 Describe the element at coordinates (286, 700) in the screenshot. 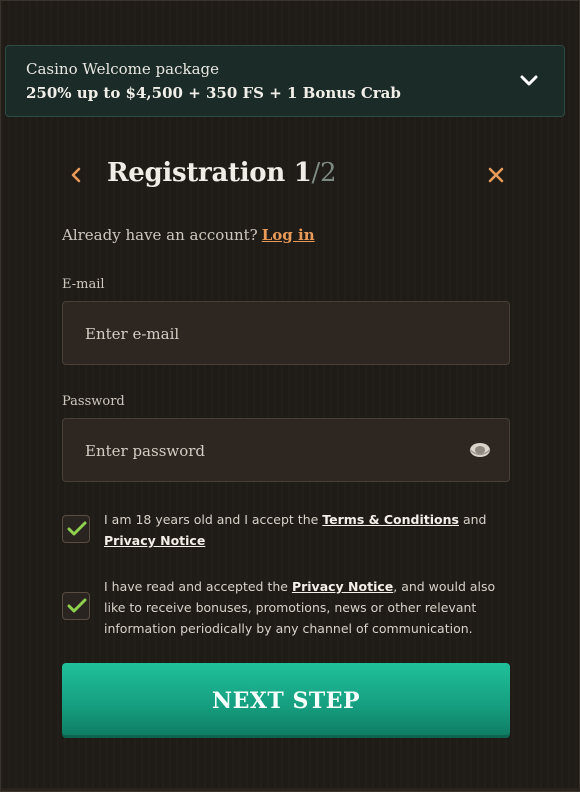

I see `next-step-button: NEXT STEP` at that location.